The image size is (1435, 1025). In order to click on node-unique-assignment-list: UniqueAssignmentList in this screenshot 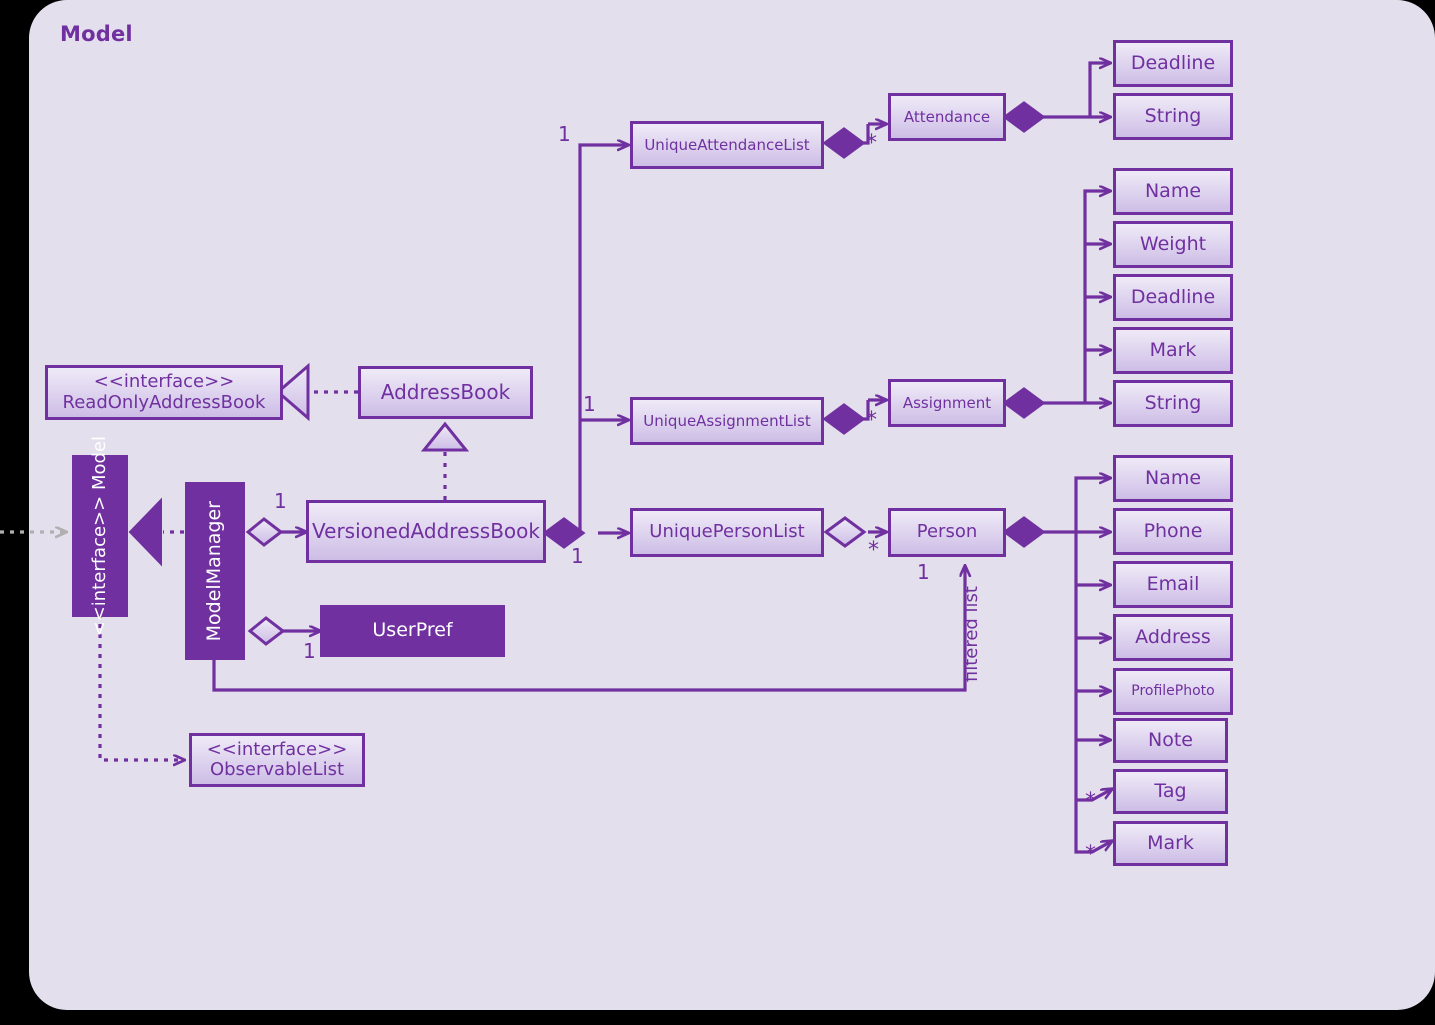, I will do `click(727, 421)`.